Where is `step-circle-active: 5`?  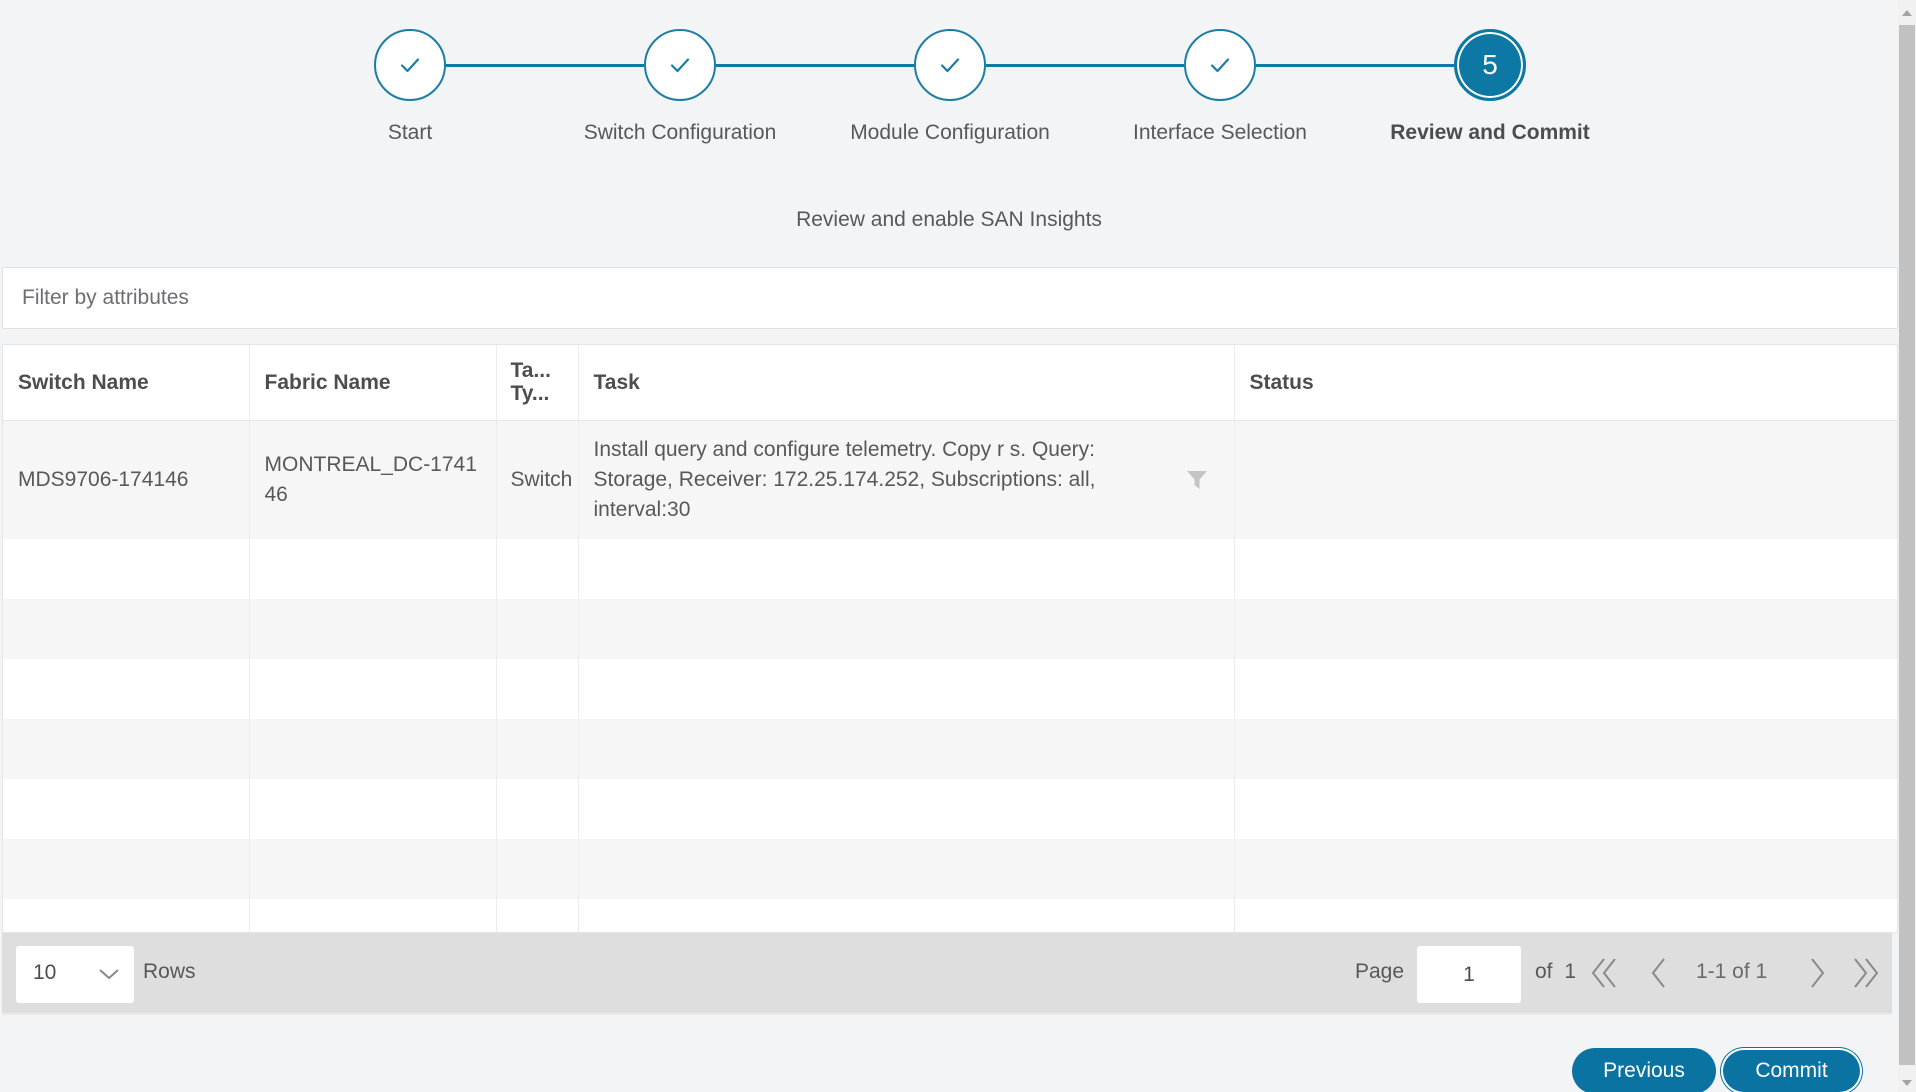 step-circle-active: 5 is located at coordinates (1490, 65).